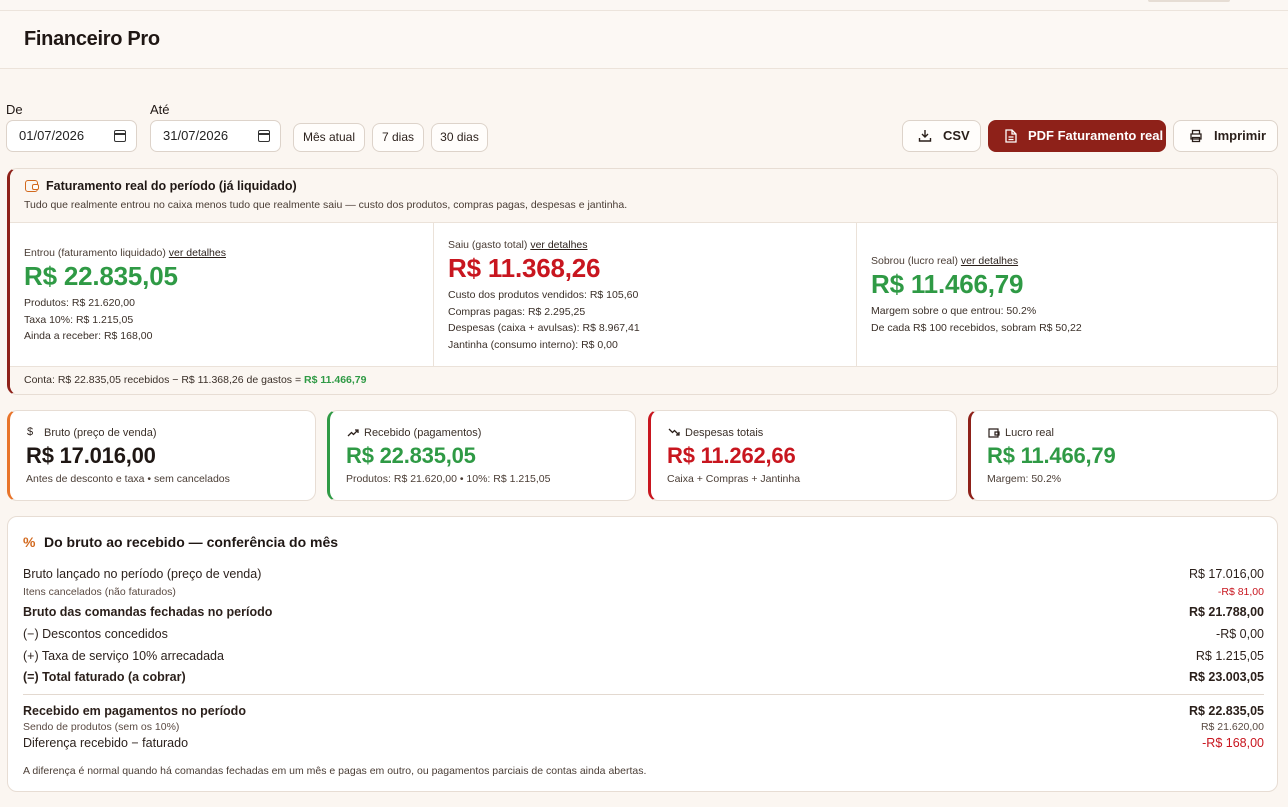  What do you see at coordinates (947, 284) in the screenshot?
I see `profit-value: R$ 11.466,79` at bounding box center [947, 284].